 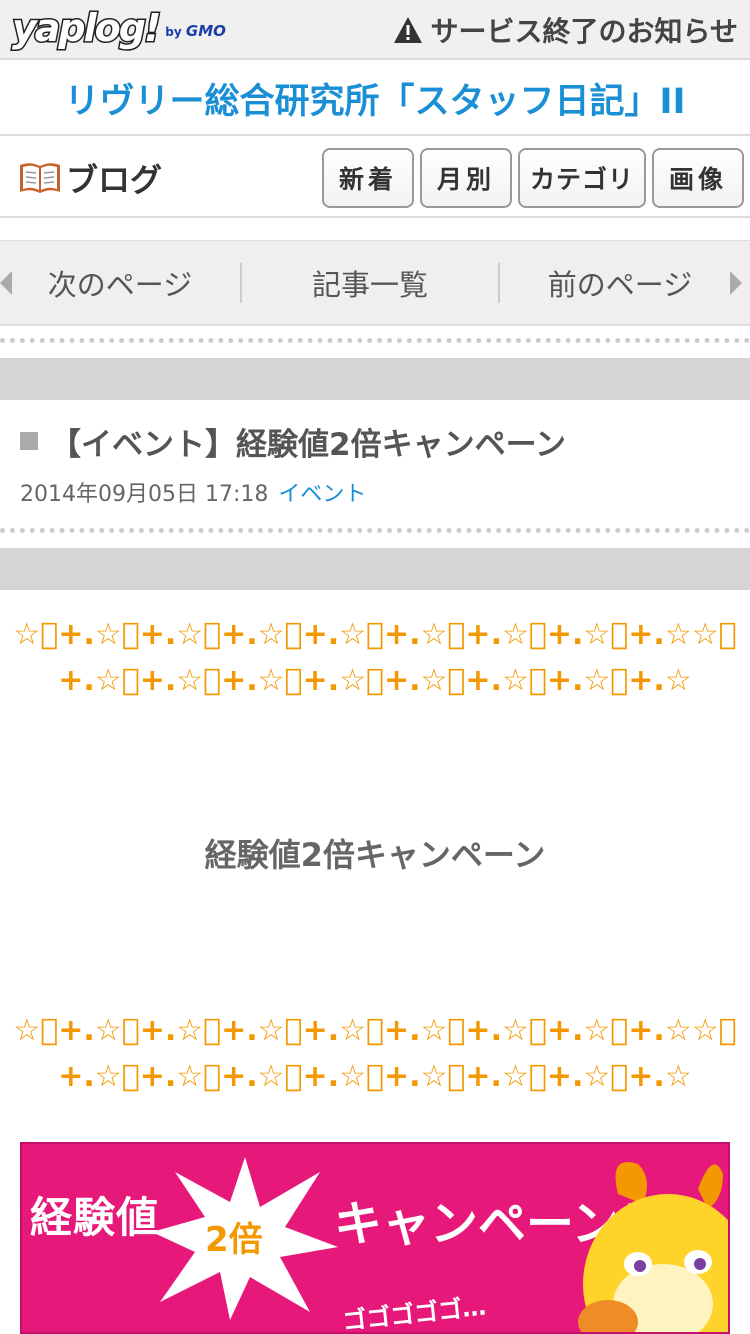 What do you see at coordinates (375, 855) in the screenshot?
I see `campaign-heading: 経験値2倍キャンペーン` at bounding box center [375, 855].